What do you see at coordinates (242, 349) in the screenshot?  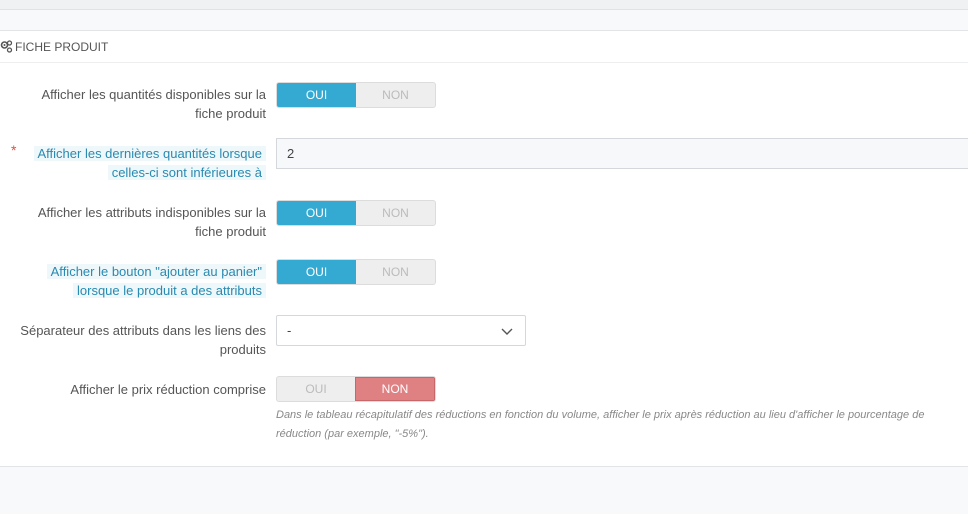 I see `label-line: produits` at bounding box center [242, 349].